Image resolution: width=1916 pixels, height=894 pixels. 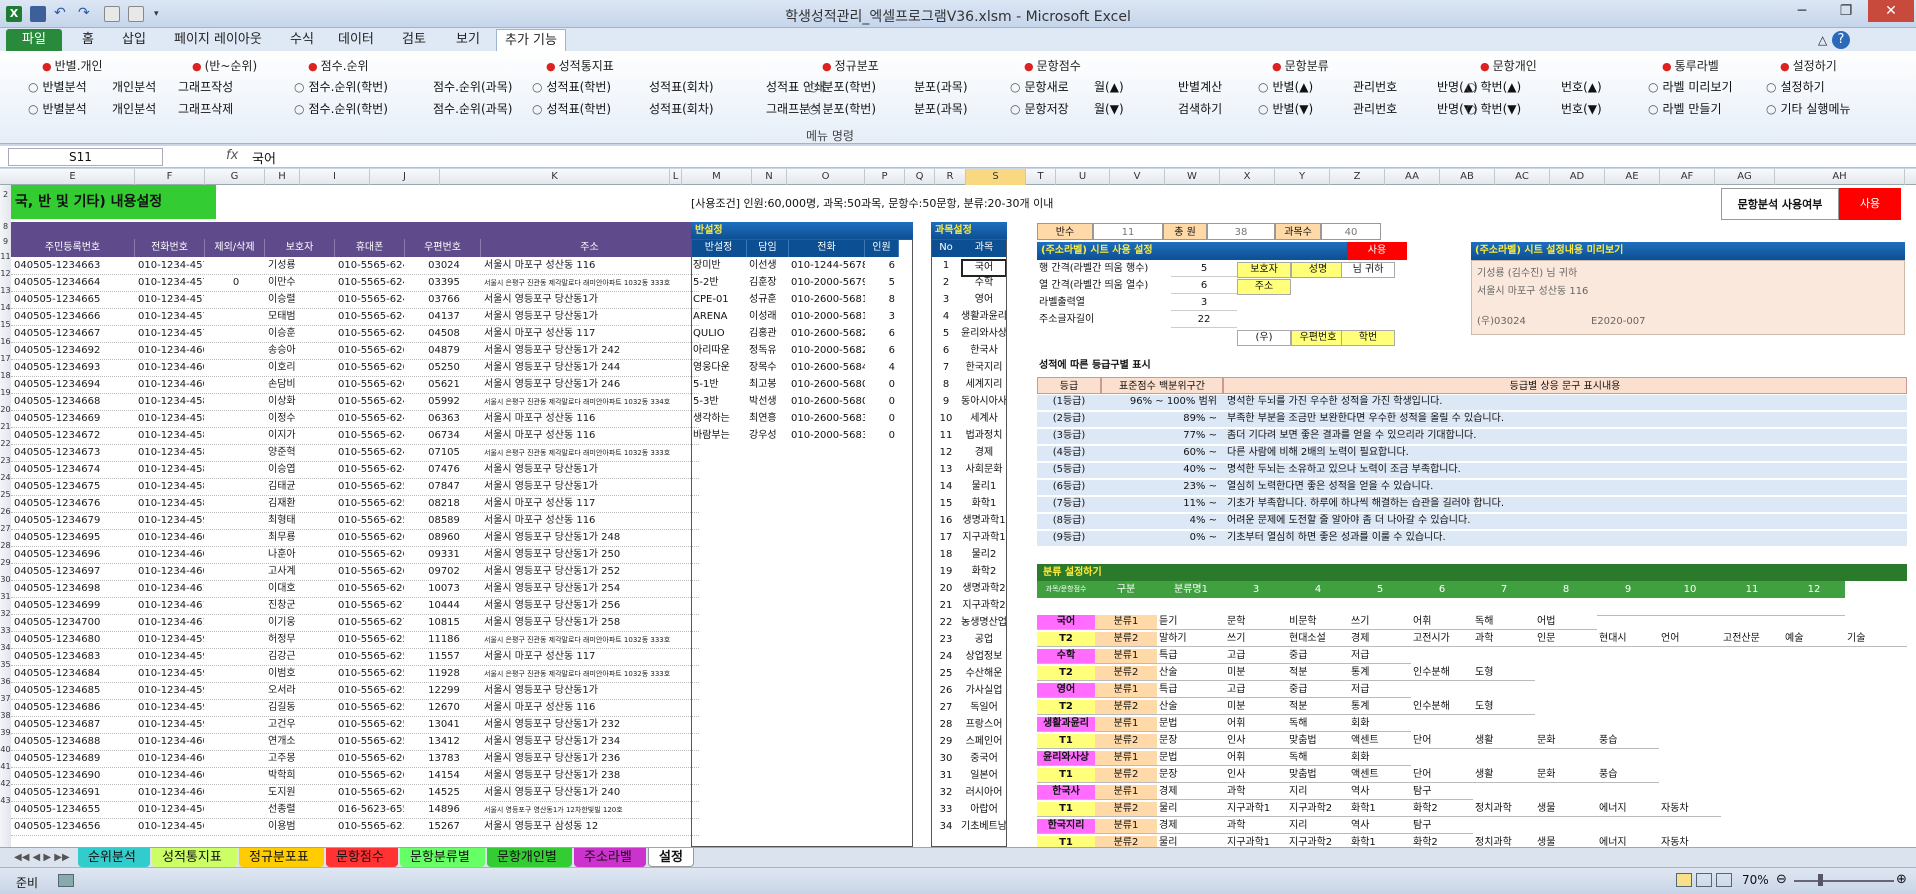 I want to click on classification-row-9-cell-7: 생활, so click(x=1504, y=775).